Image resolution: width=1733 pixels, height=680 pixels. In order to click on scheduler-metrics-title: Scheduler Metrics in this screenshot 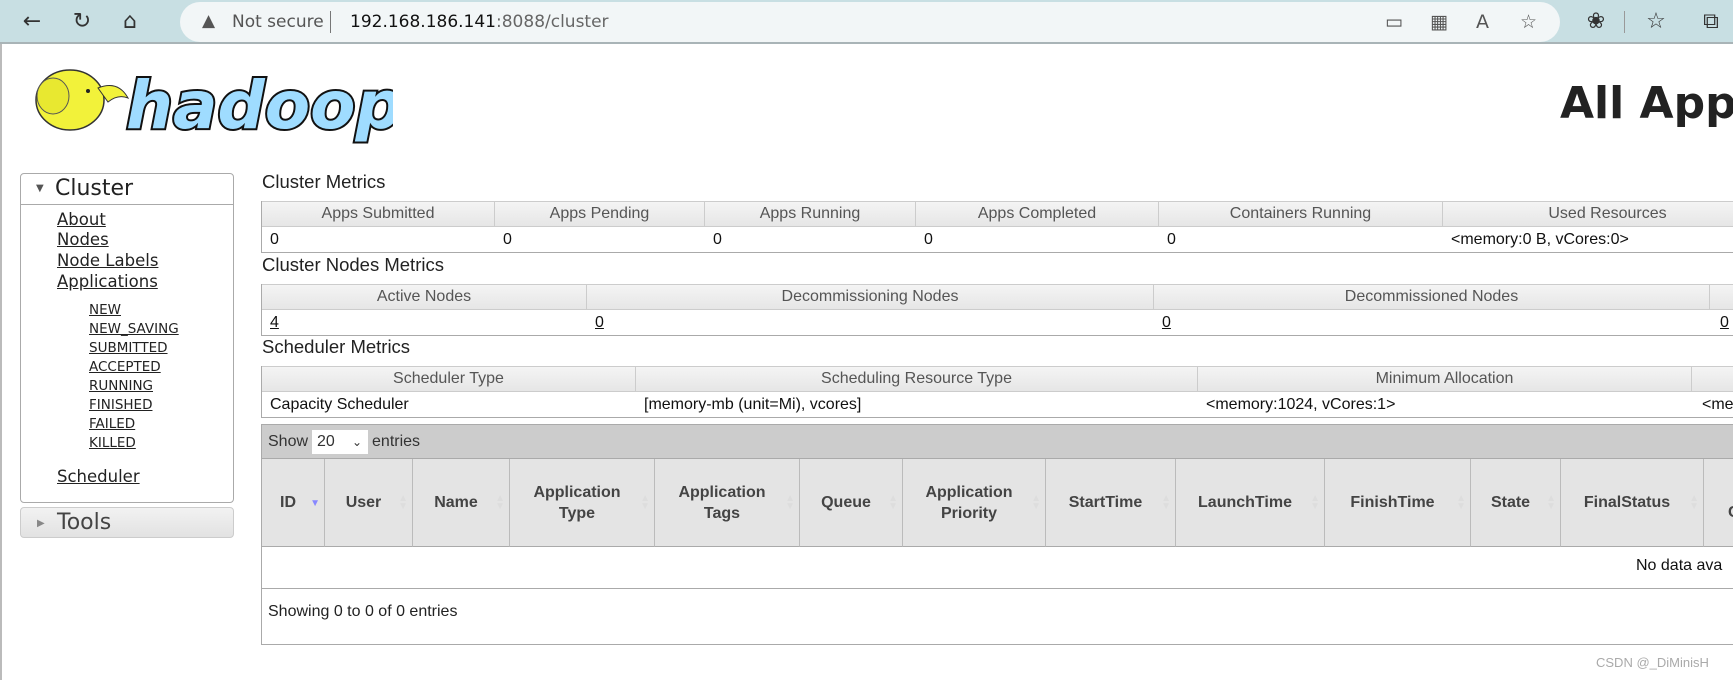, I will do `click(336, 346)`.